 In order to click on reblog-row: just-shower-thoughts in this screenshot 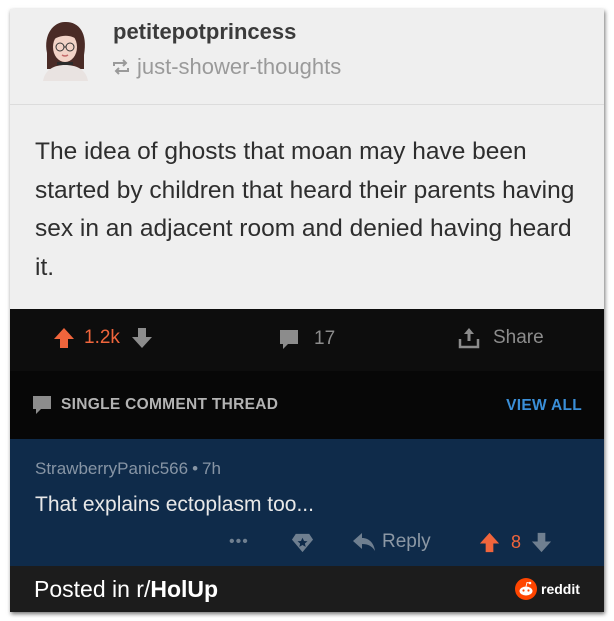, I will do `click(226, 67)`.